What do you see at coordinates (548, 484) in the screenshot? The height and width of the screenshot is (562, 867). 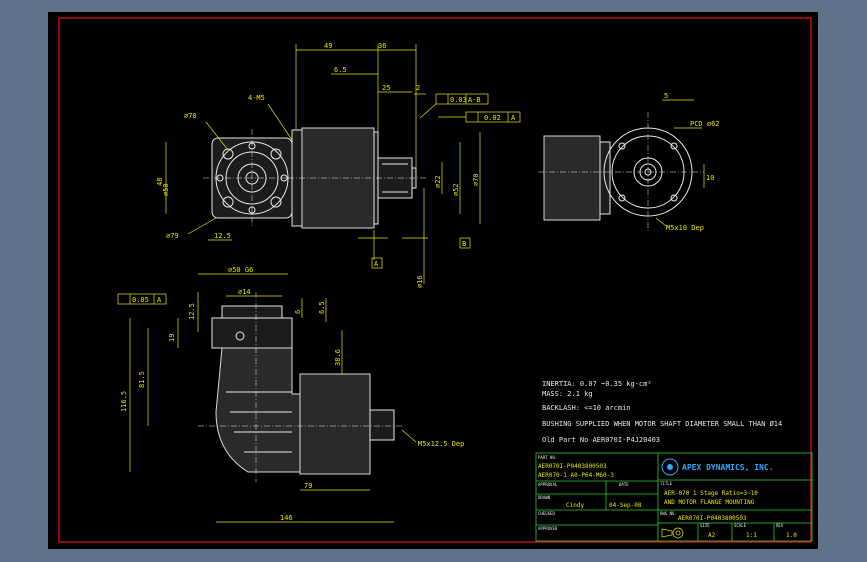 I see `tb-approval-label: APPROVAL` at bounding box center [548, 484].